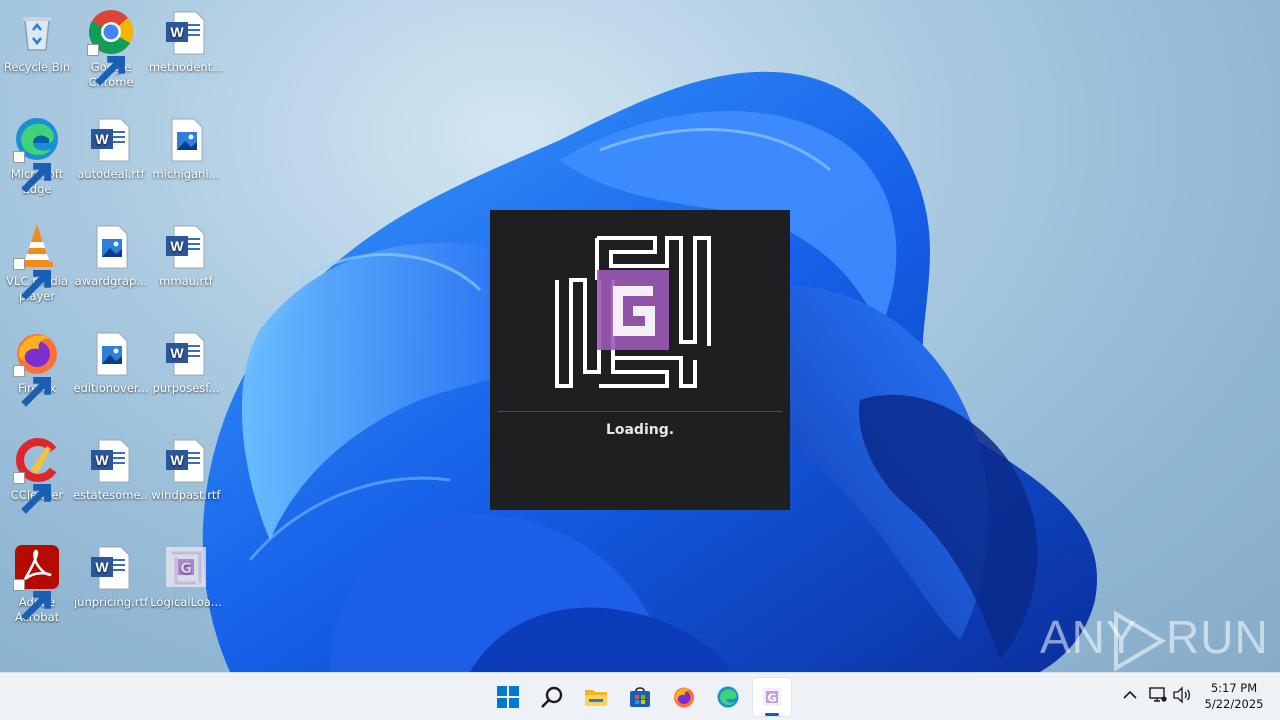 The width and height of the screenshot is (1280, 720). I want to click on desktop-icon-recycle-bin: Recycle Bin, so click(37, 41).